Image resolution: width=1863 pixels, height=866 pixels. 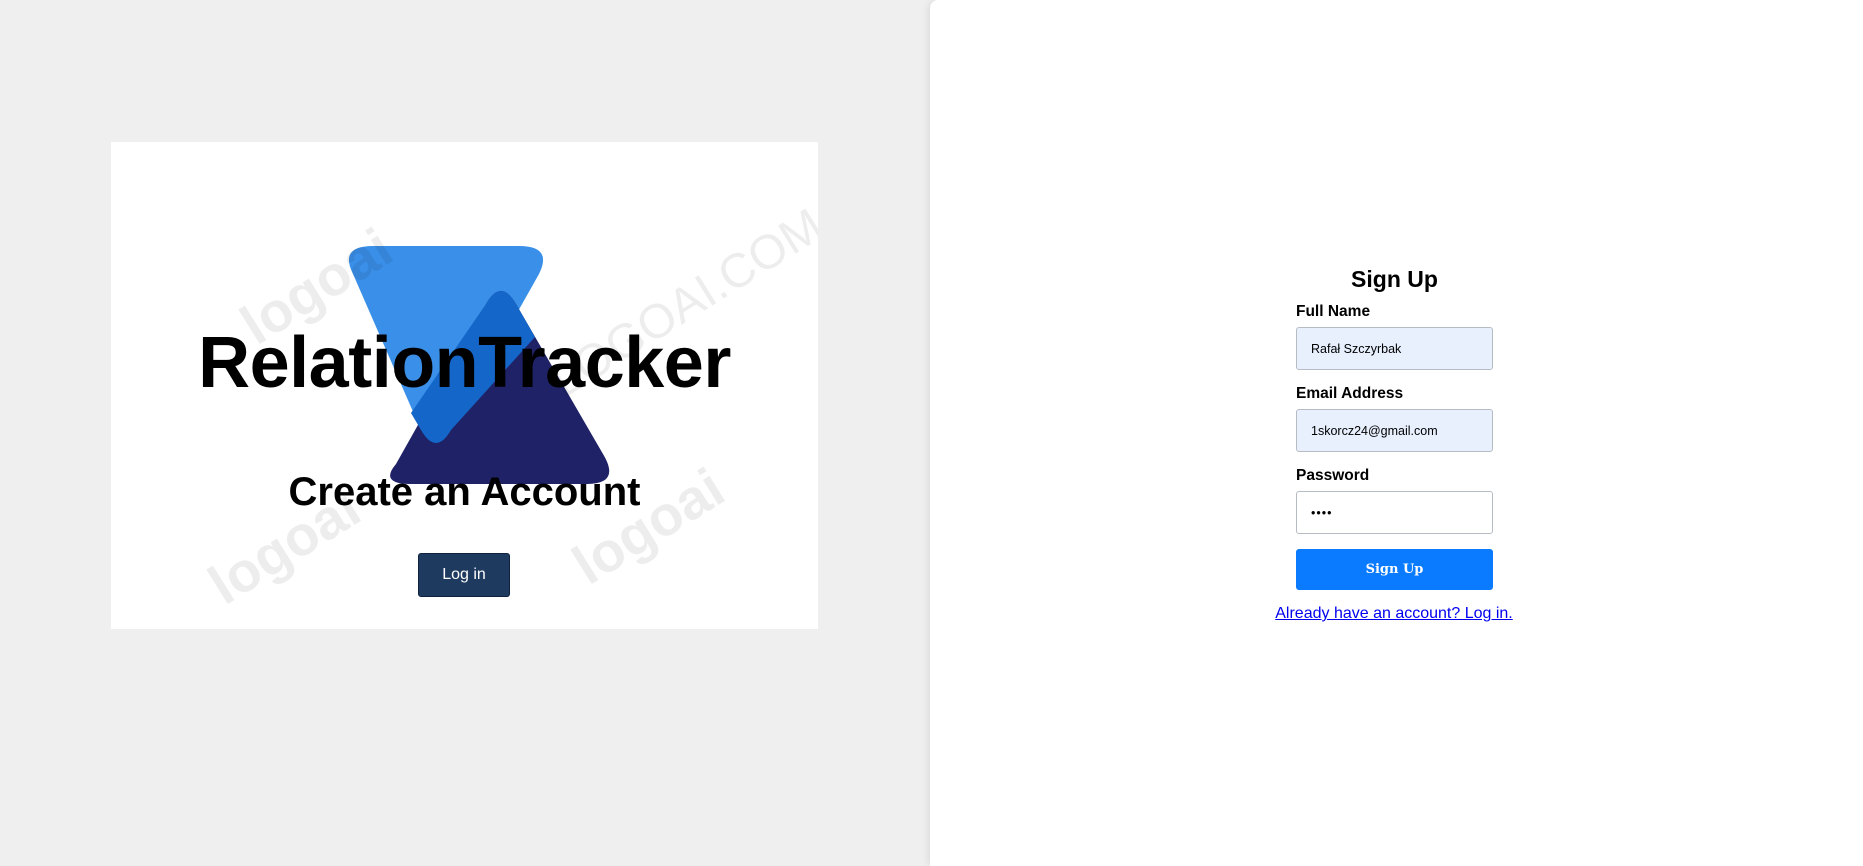 I want to click on signup-title: Sign Up, so click(x=1394, y=279).